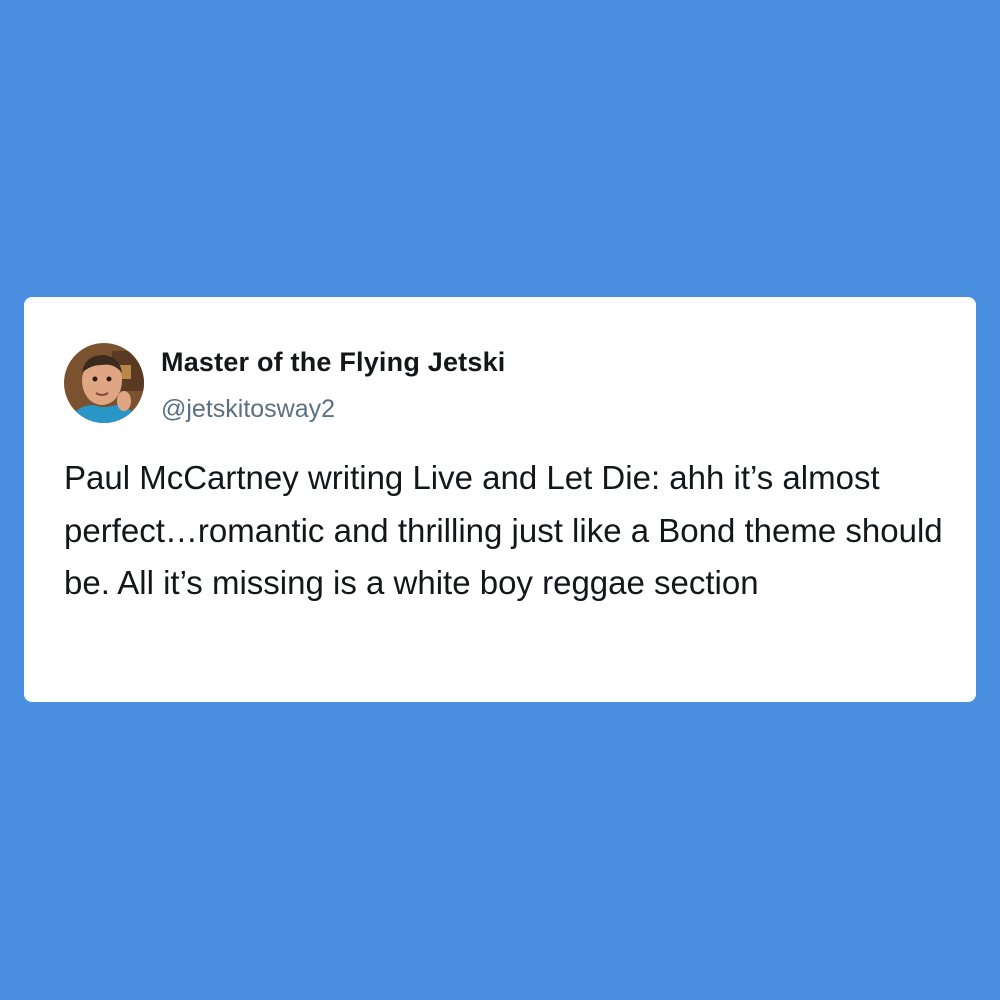 This screenshot has width=1000, height=1000. Describe the element at coordinates (248, 409) in the screenshot. I see `author-handle: @jetskitosway2` at that location.